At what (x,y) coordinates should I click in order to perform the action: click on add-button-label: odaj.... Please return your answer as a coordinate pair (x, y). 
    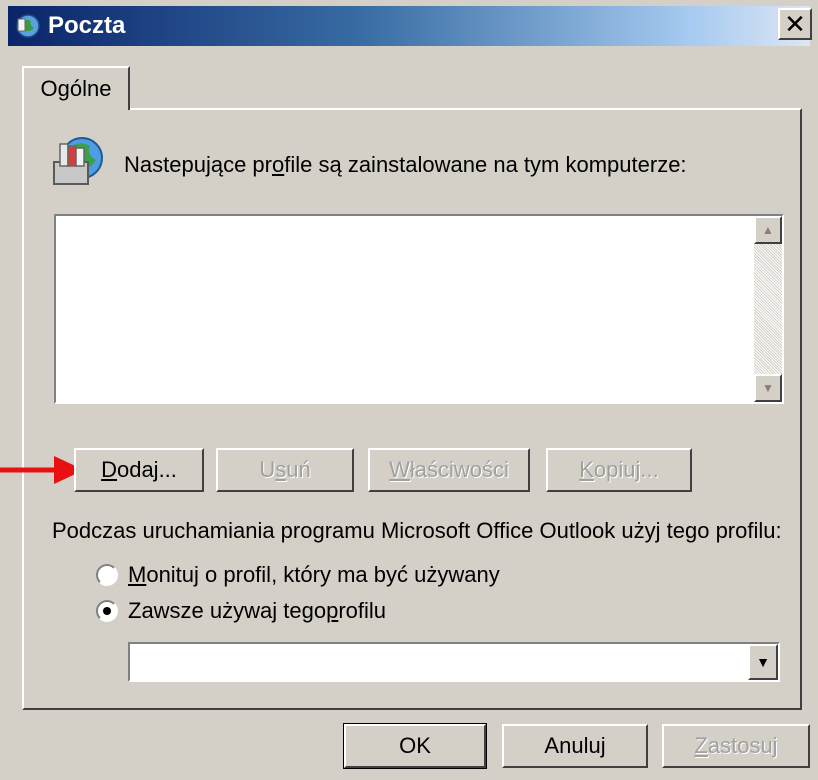
    Looking at the image, I should click on (146, 469).